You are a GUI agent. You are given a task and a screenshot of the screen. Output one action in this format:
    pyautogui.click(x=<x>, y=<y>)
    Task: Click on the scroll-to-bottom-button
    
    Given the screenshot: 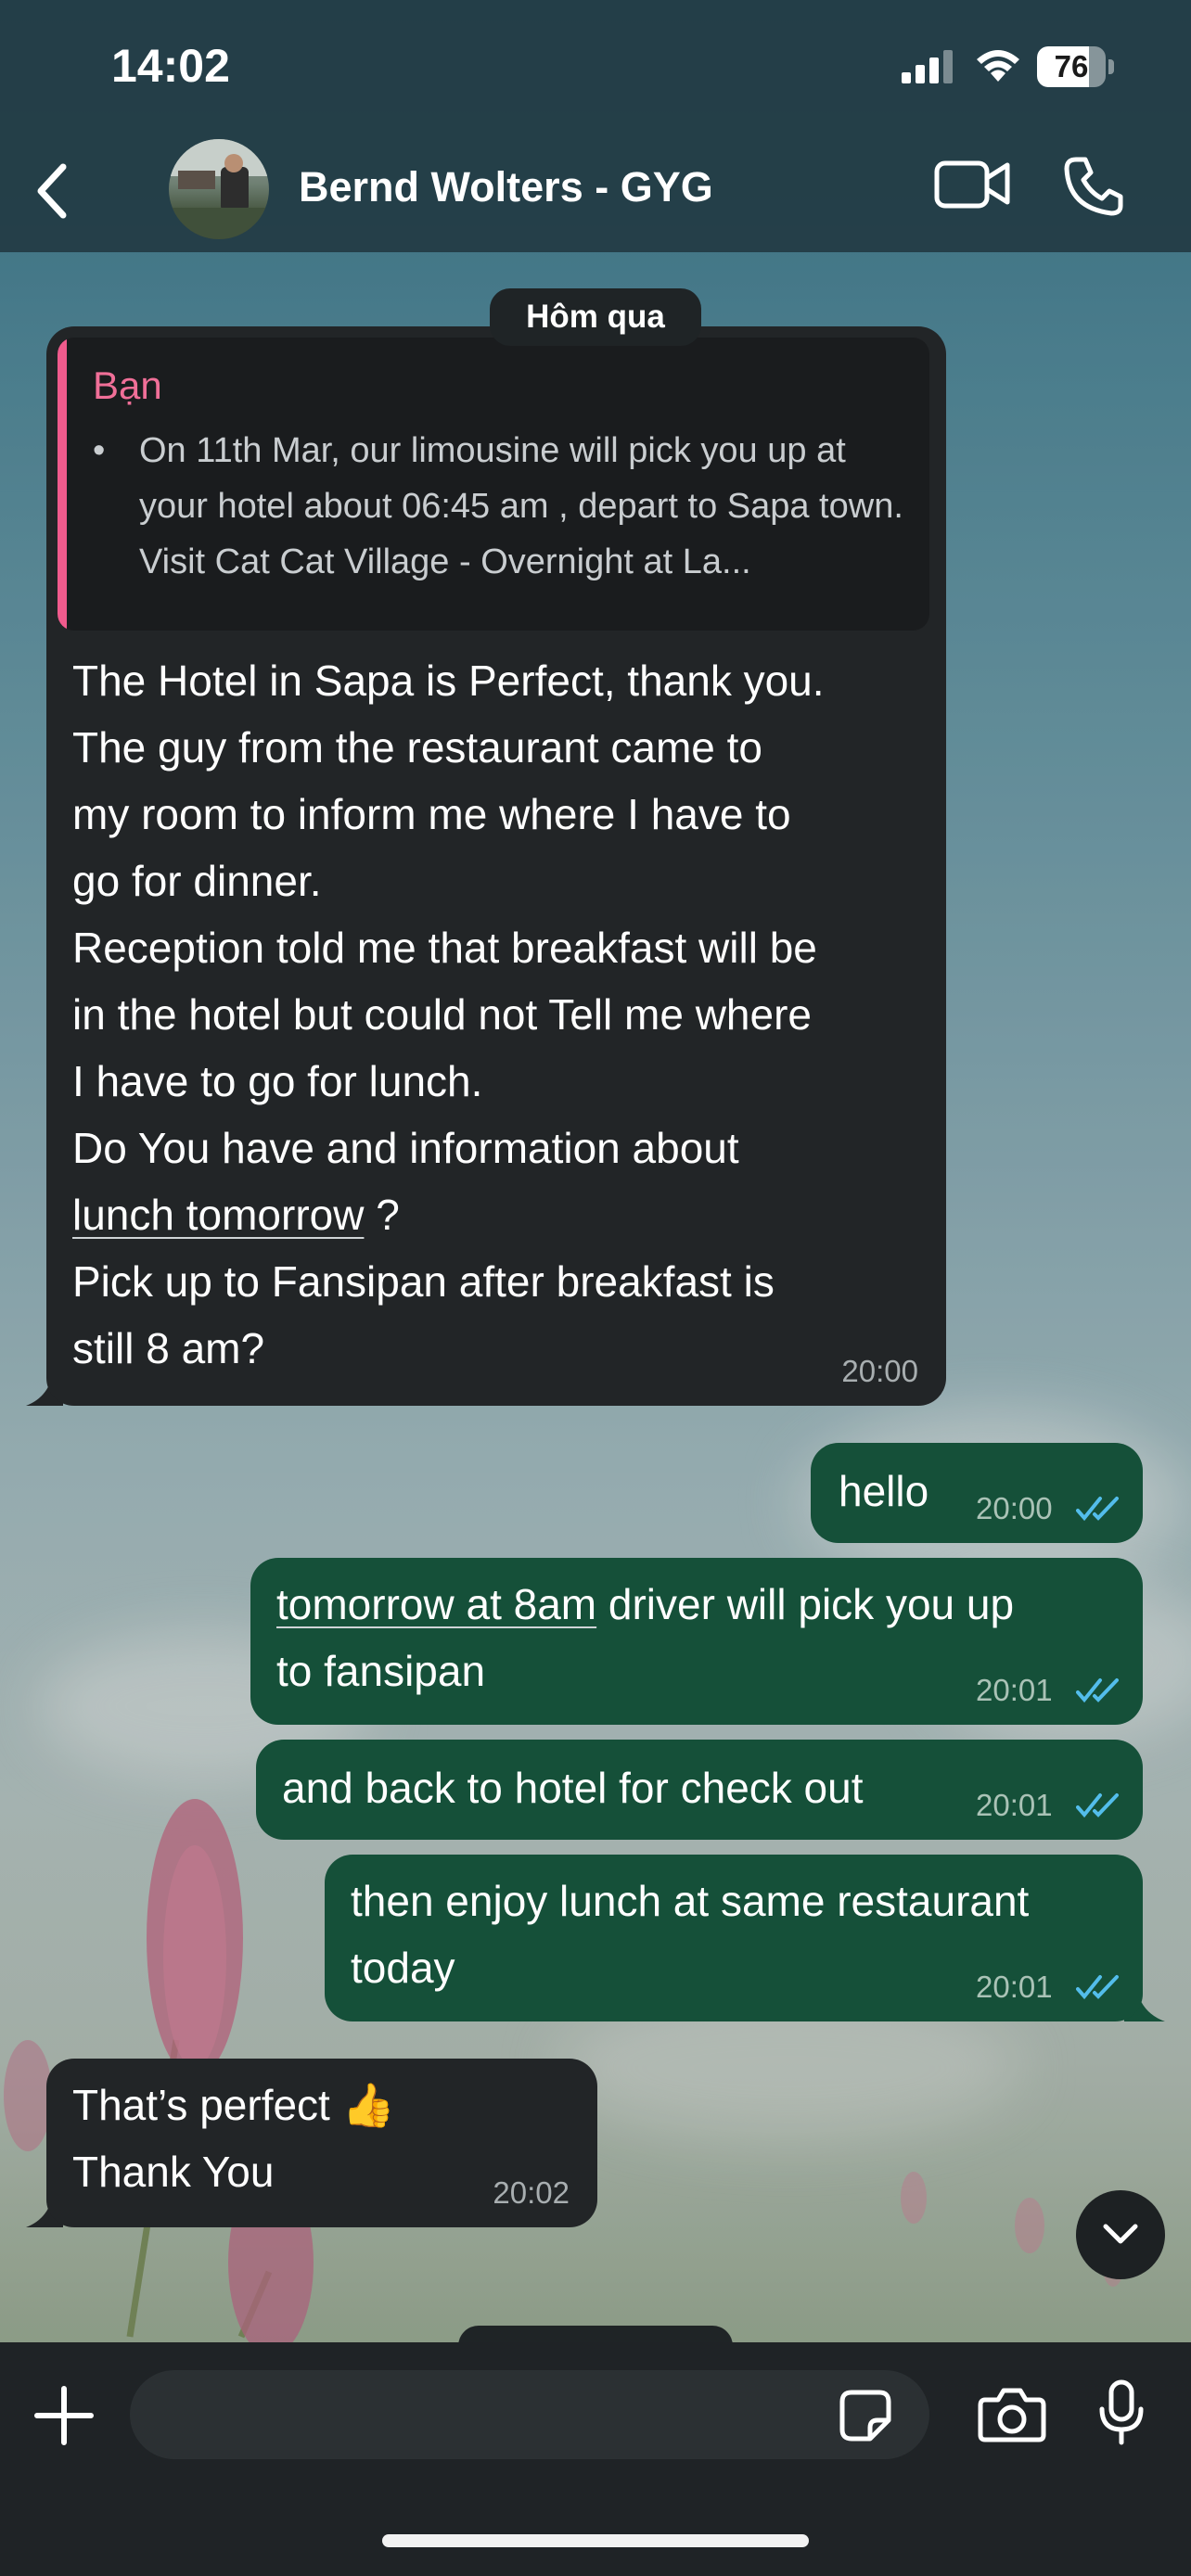 What is the action you would take?
    pyautogui.click(x=1121, y=2234)
    